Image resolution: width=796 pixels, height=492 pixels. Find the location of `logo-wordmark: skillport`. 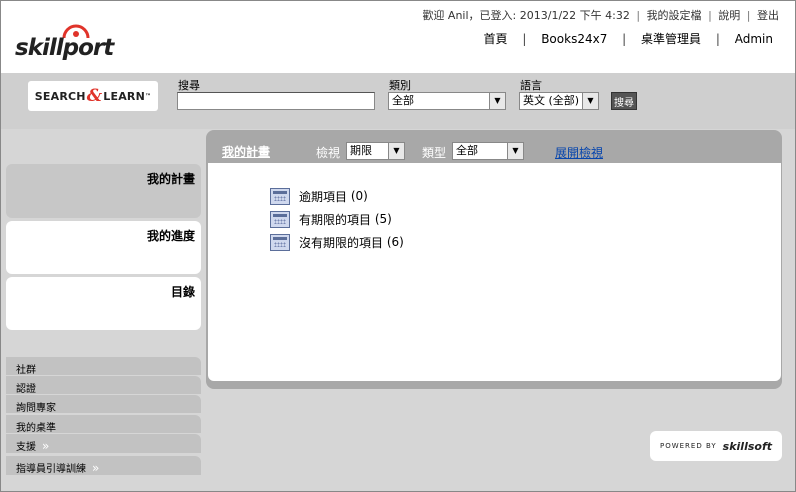

logo-wordmark: skillport is located at coordinates (64, 48).